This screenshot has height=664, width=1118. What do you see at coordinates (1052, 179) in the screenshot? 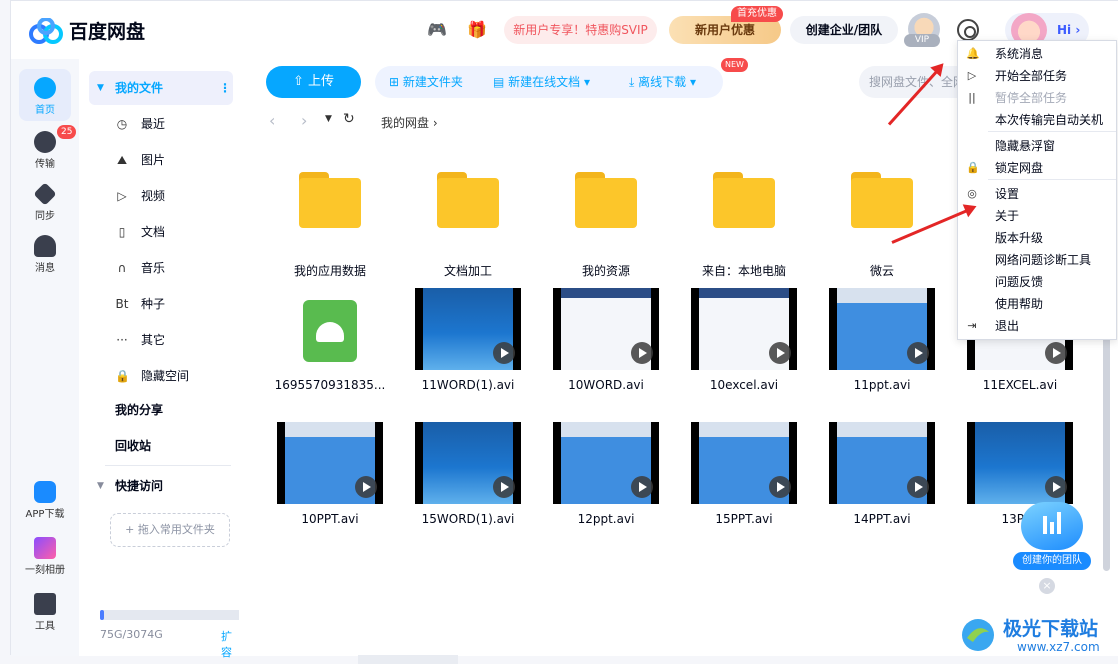
I see `menu-separator` at bounding box center [1052, 179].